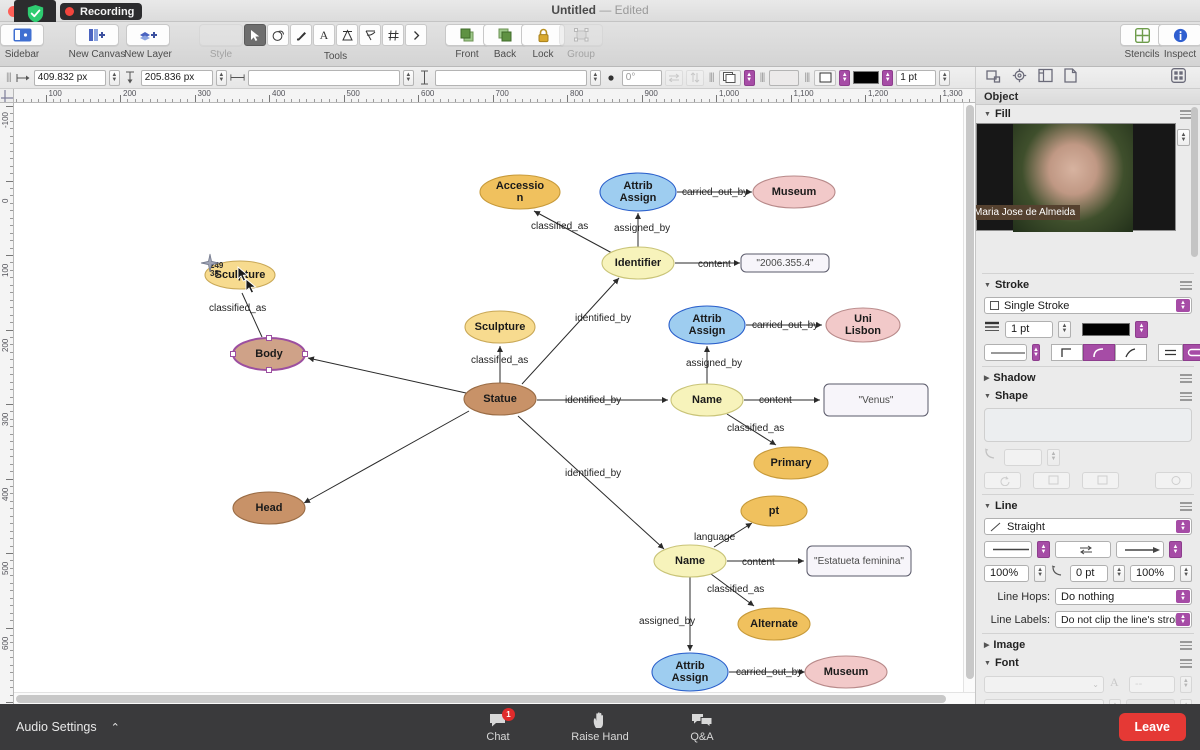 This screenshot has height=750, width=1200. Describe the element at coordinates (1089, 573) in the screenshot. I see `line-corner-radius-field: 0 pt` at that location.